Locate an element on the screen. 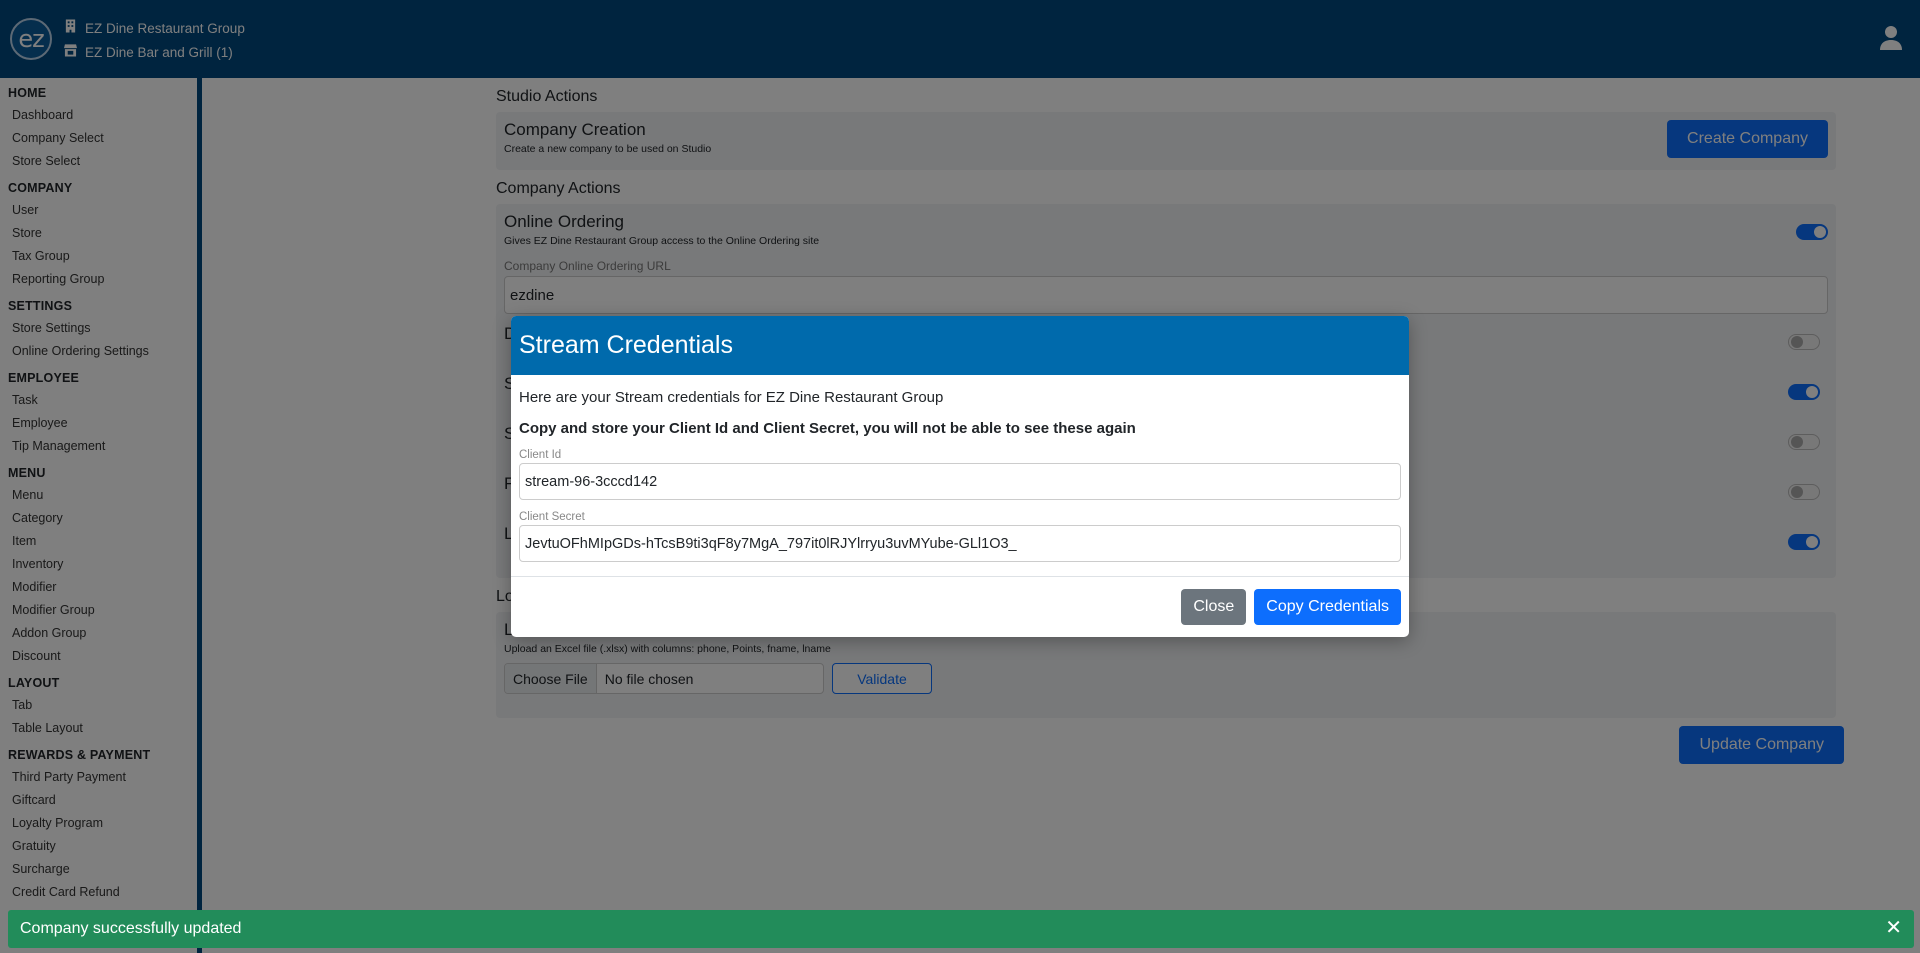 This screenshot has height=953, width=1920. success-toast: Company successfully updated ✕ is located at coordinates (961, 929).